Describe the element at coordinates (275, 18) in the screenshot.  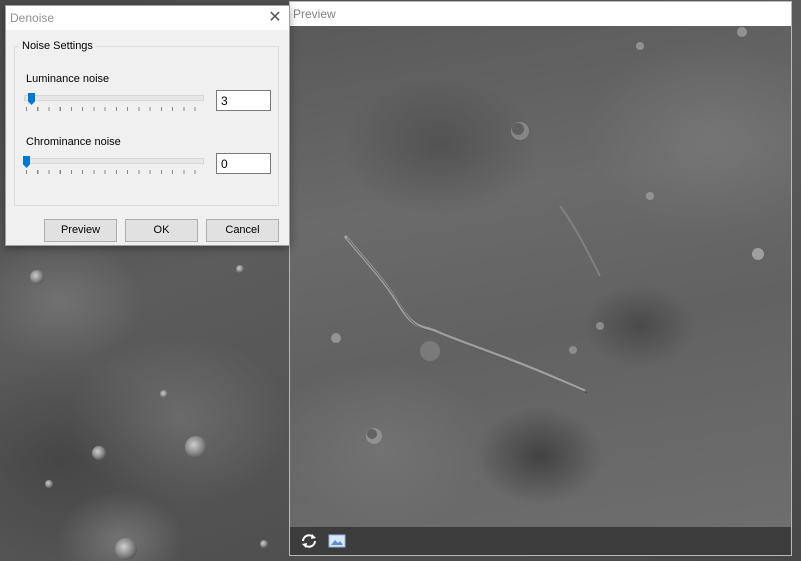
I see `close-icon: ✕` at that location.